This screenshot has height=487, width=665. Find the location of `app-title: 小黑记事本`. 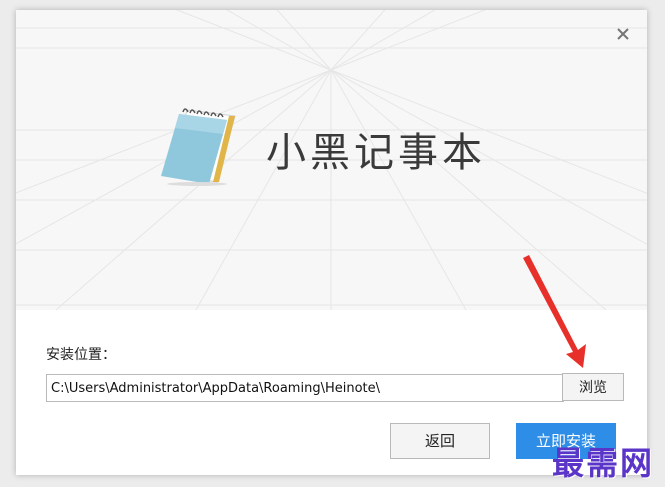

app-title: 小黑记事本 is located at coordinates (376, 153).